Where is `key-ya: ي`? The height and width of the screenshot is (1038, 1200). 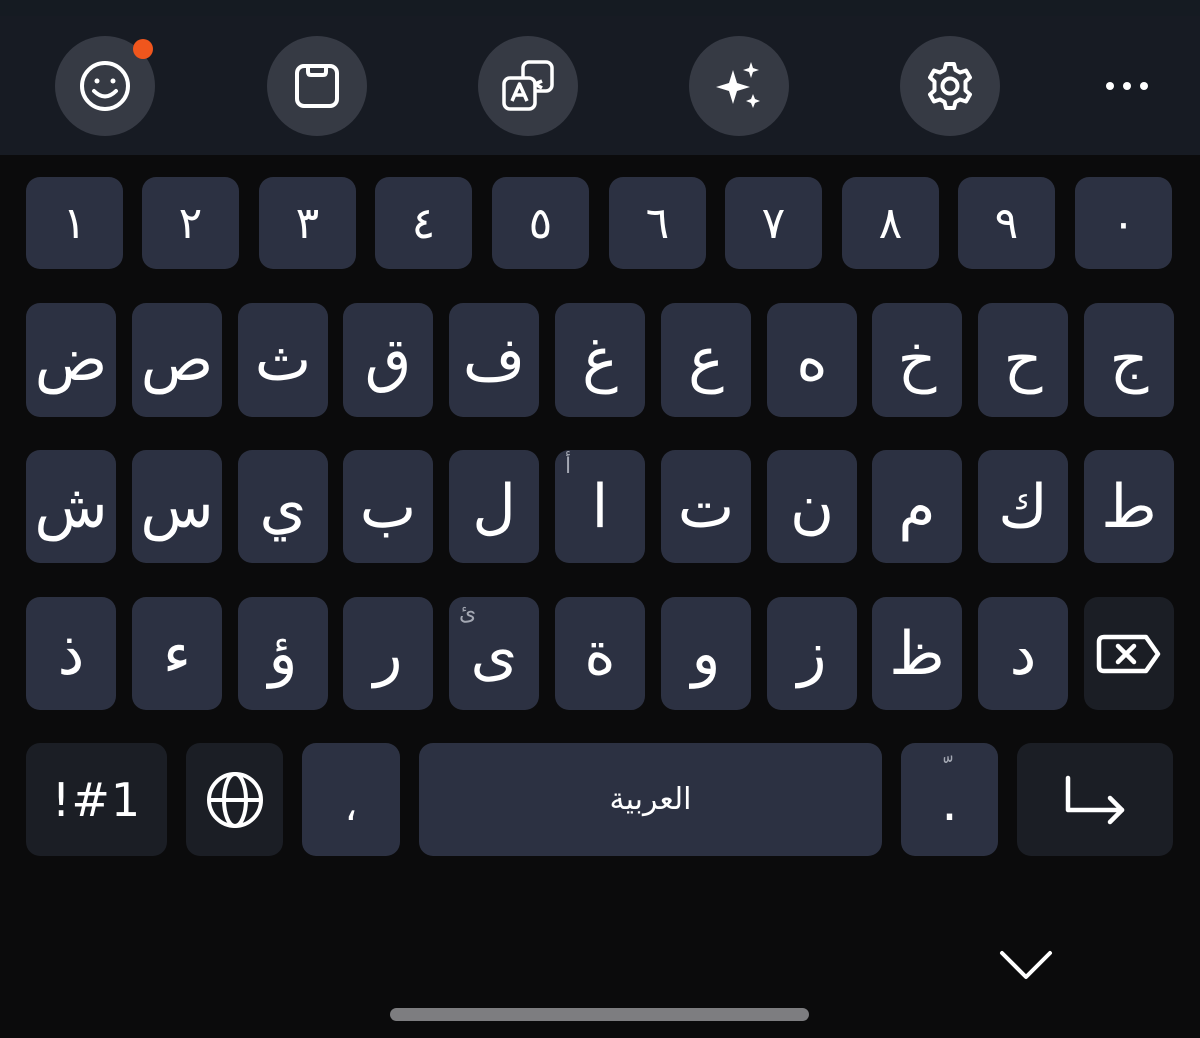
key-ya: ي is located at coordinates (283, 506).